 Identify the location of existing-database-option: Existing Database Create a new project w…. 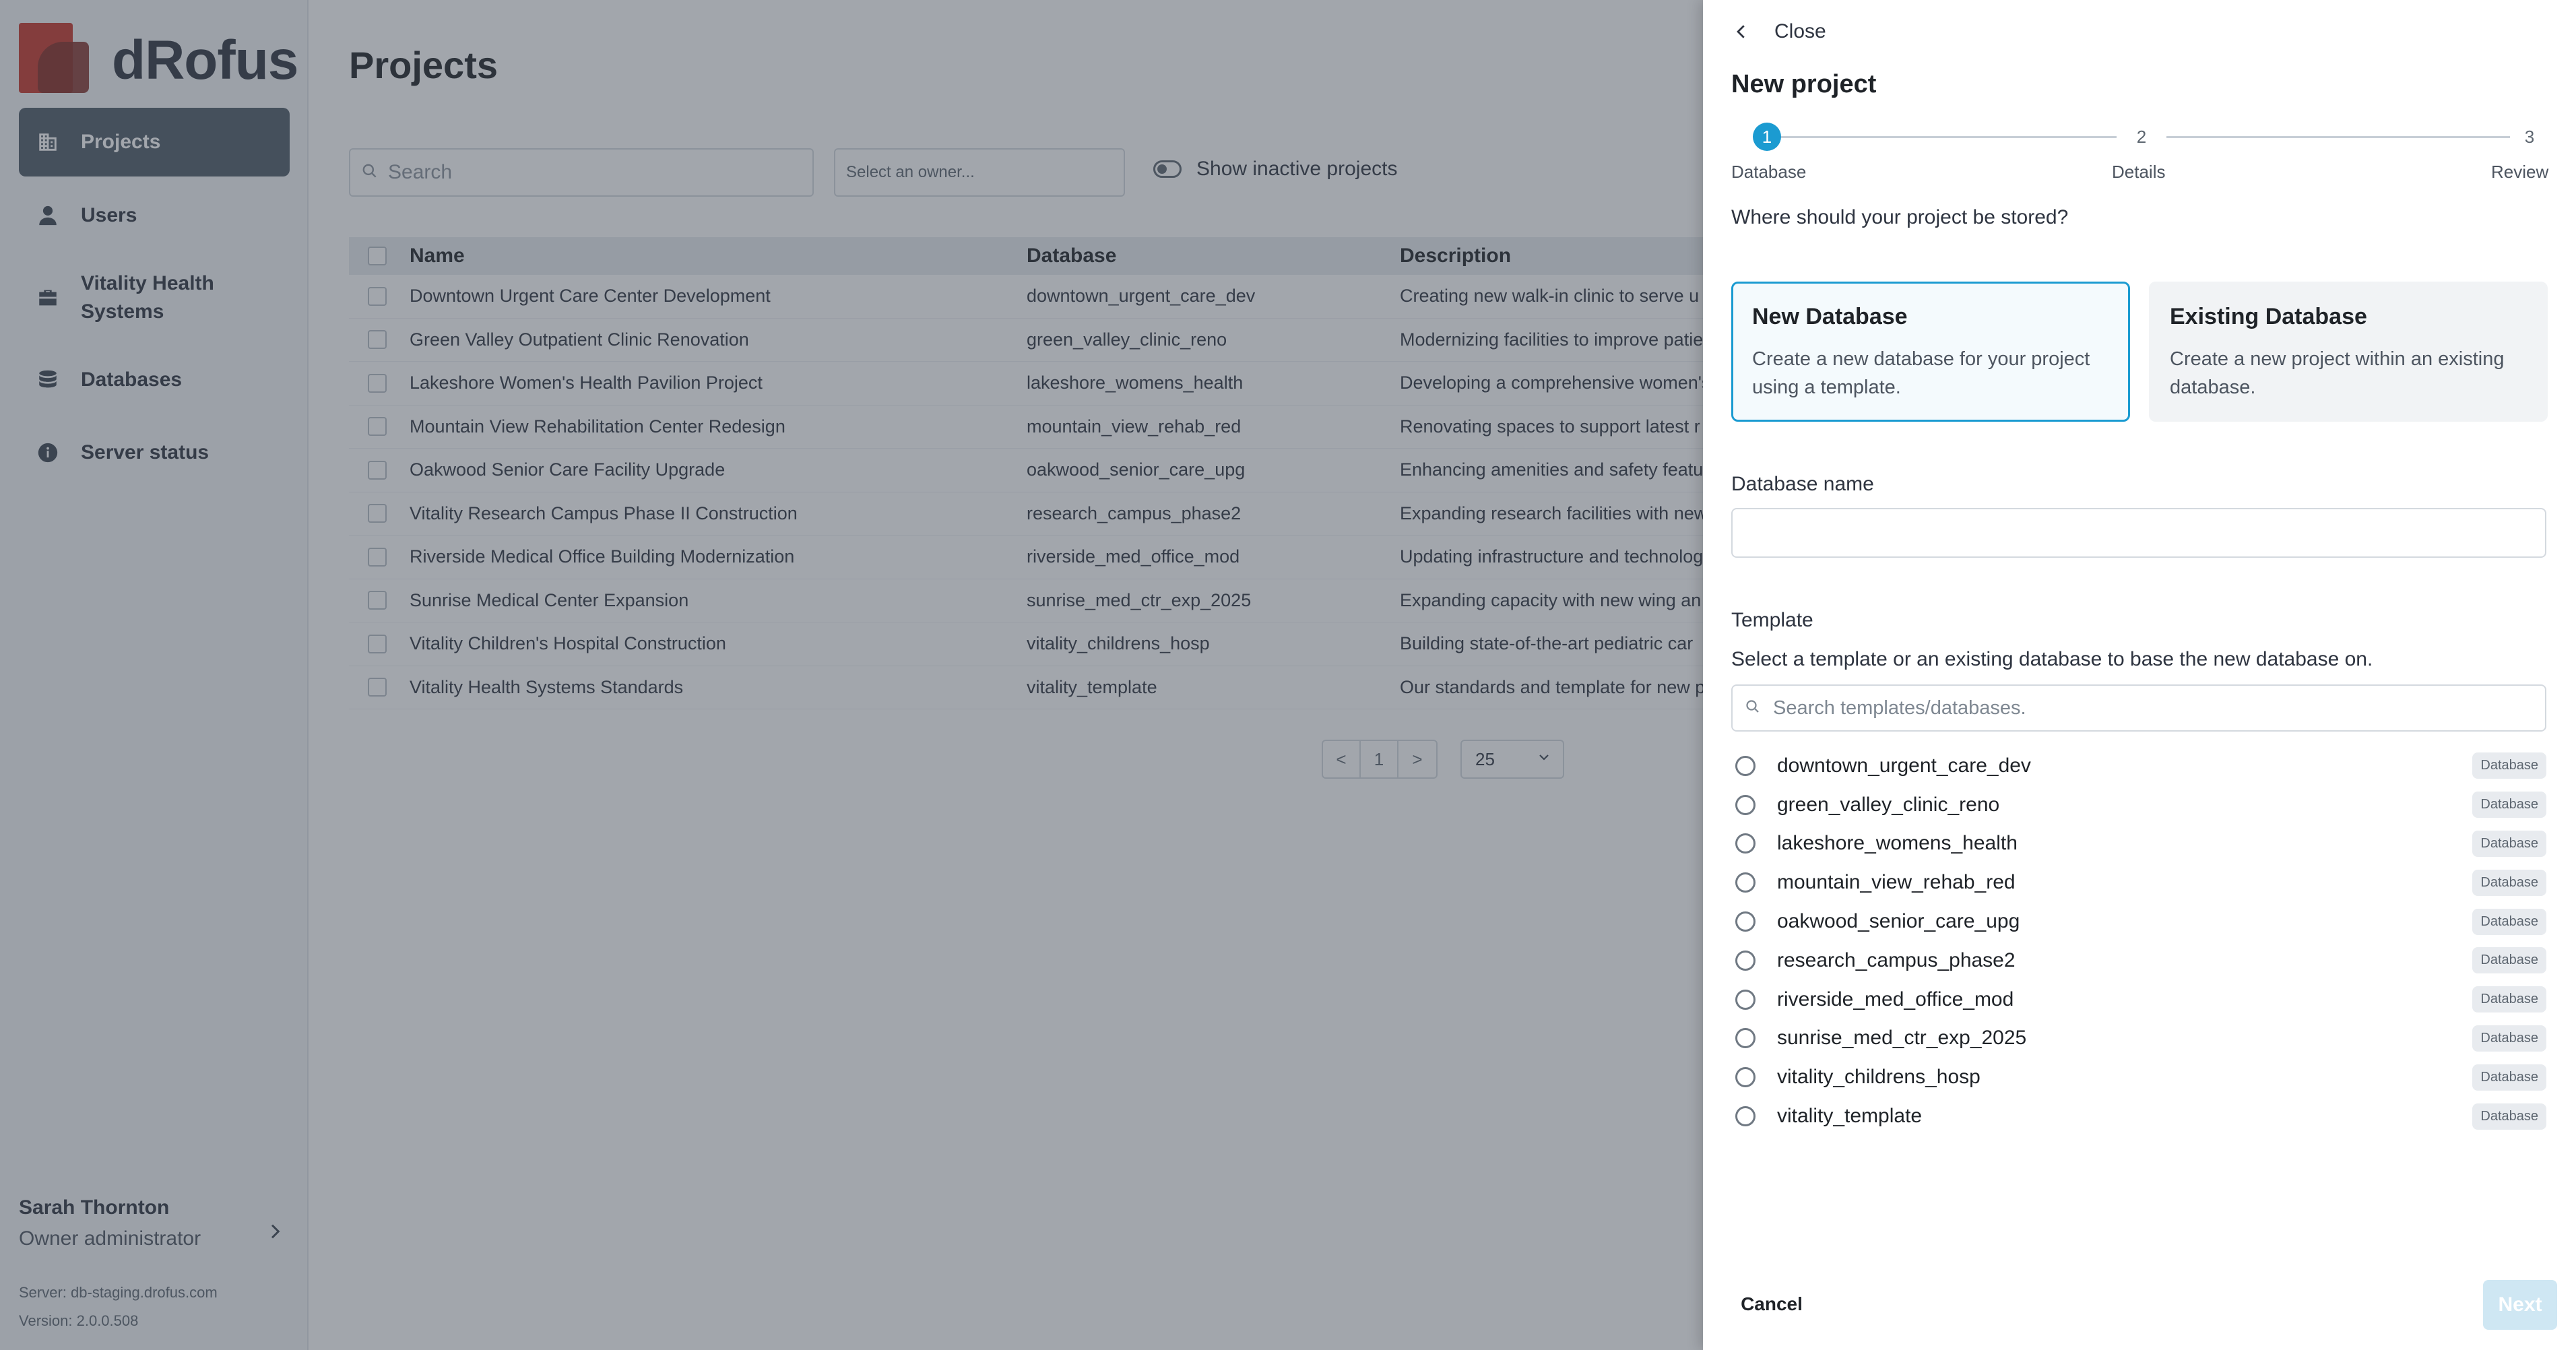
(2348, 352).